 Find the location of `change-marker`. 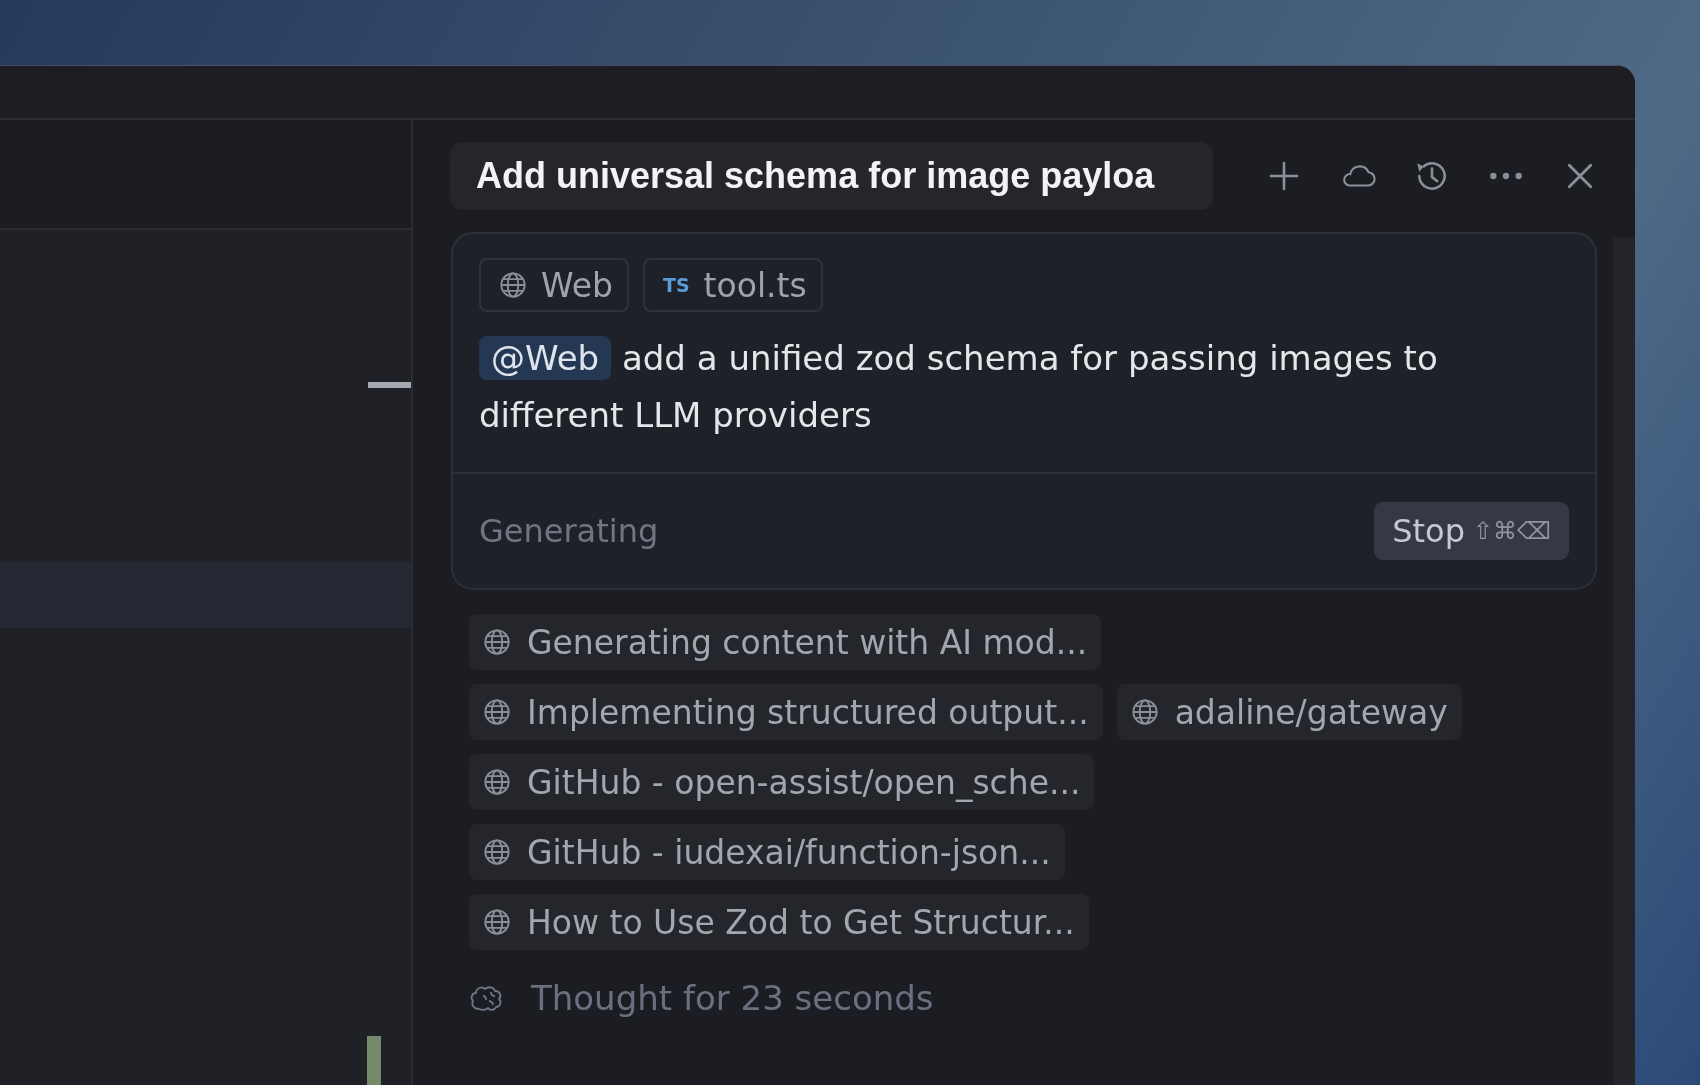

change-marker is located at coordinates (374, 1060).